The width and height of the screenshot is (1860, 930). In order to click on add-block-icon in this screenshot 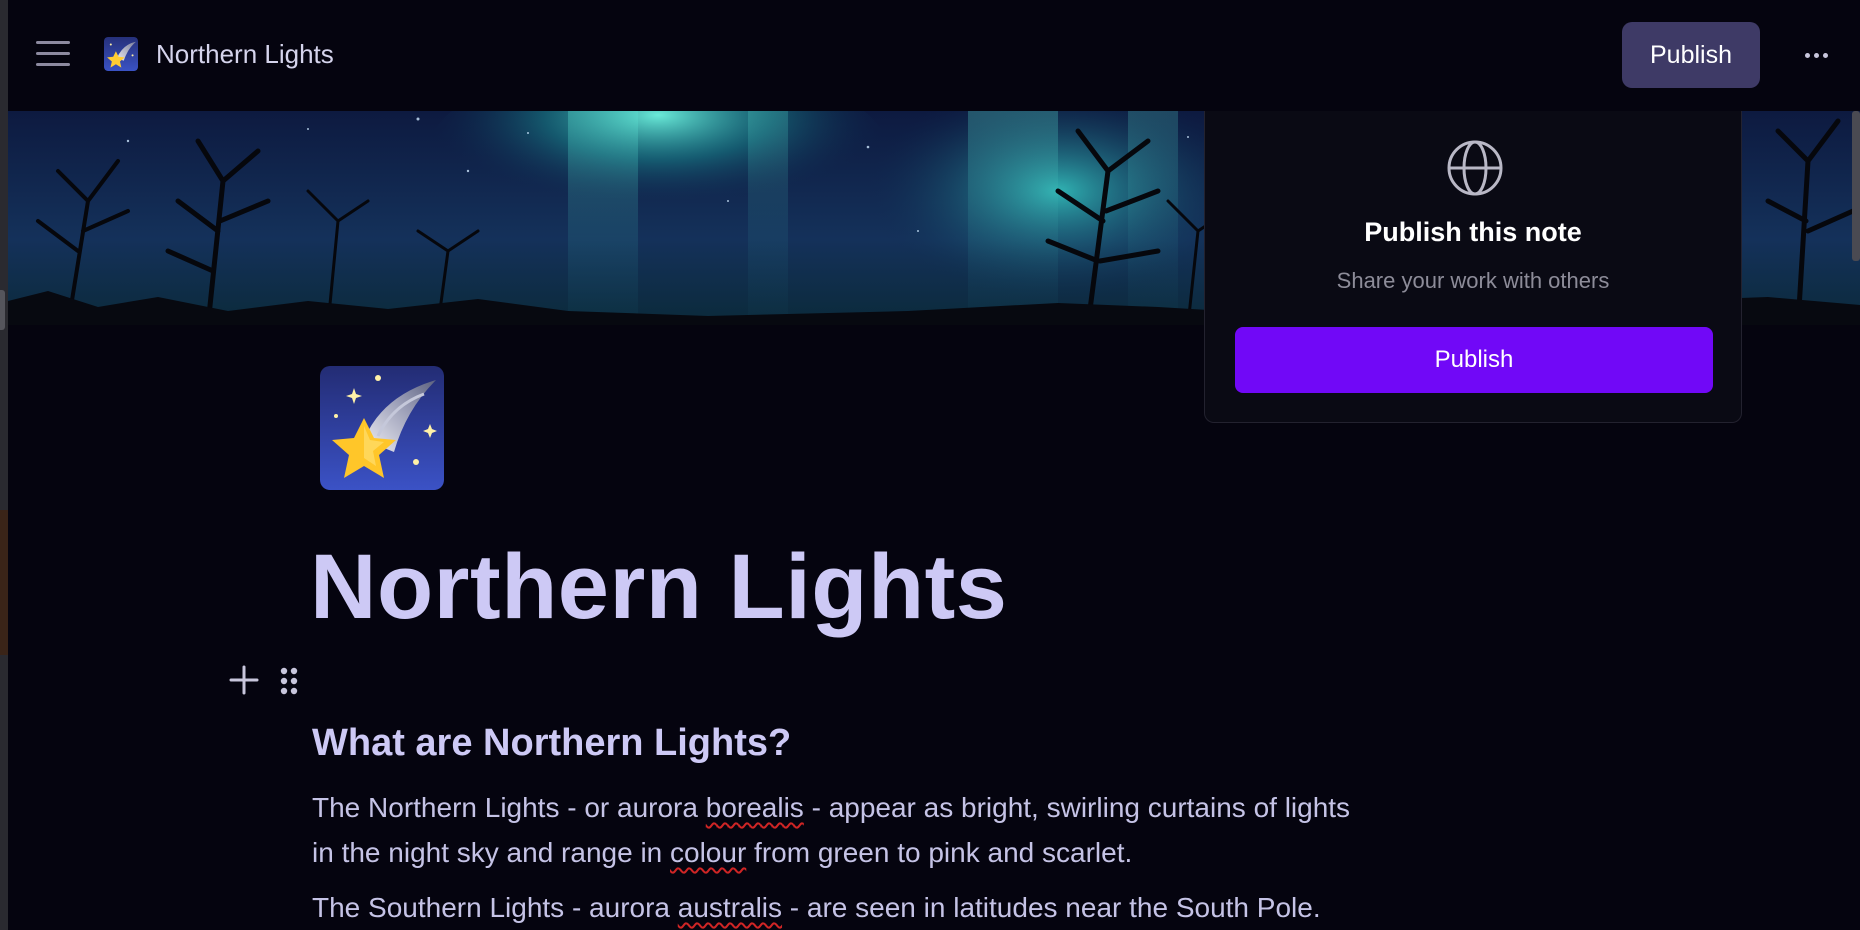, I will do `click(244, 680)`.